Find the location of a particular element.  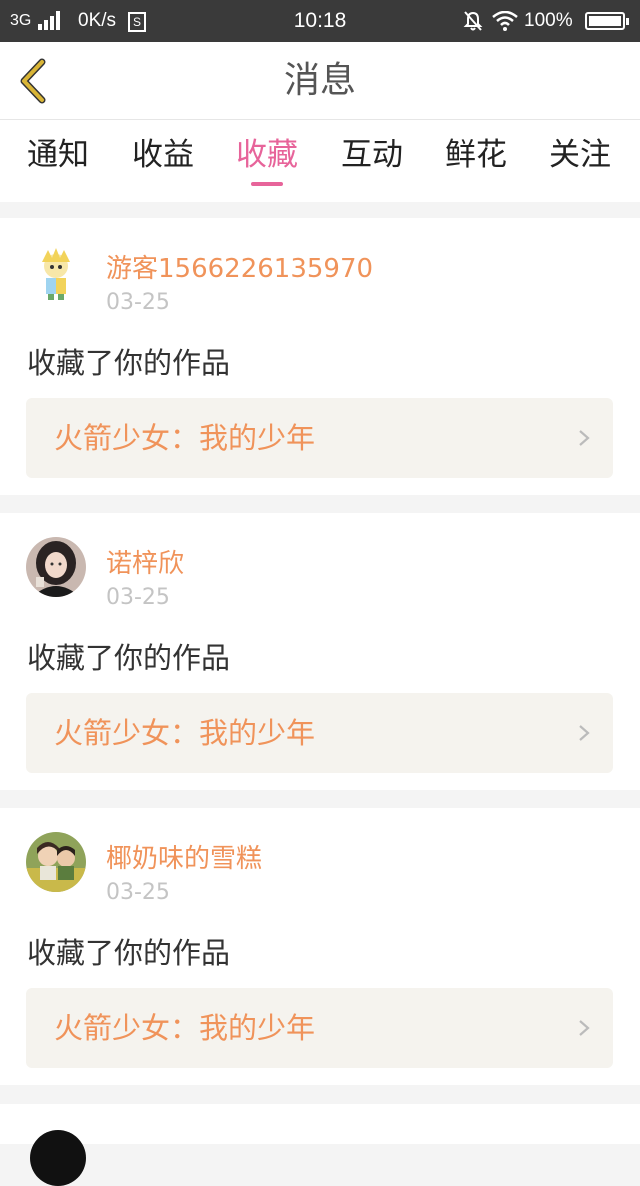

page-title: 消息 is located at coordinates (319, 80).